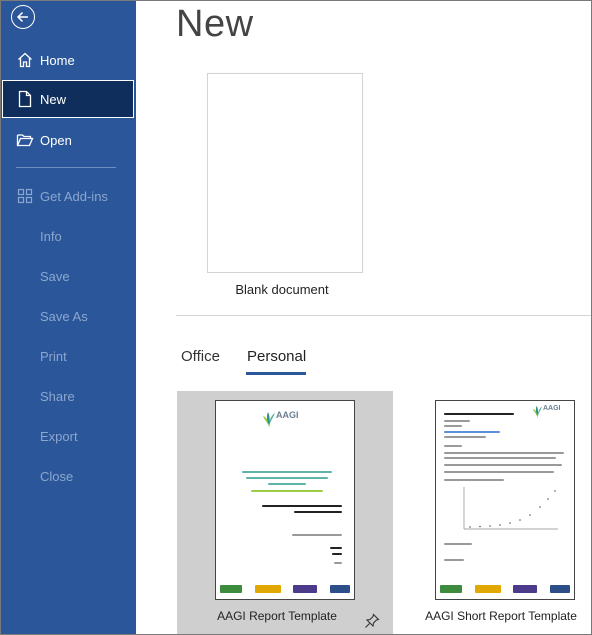 This screenshot has height=635, width=592. I want to click on sidebar-item-export: Export, so click(68, 436).